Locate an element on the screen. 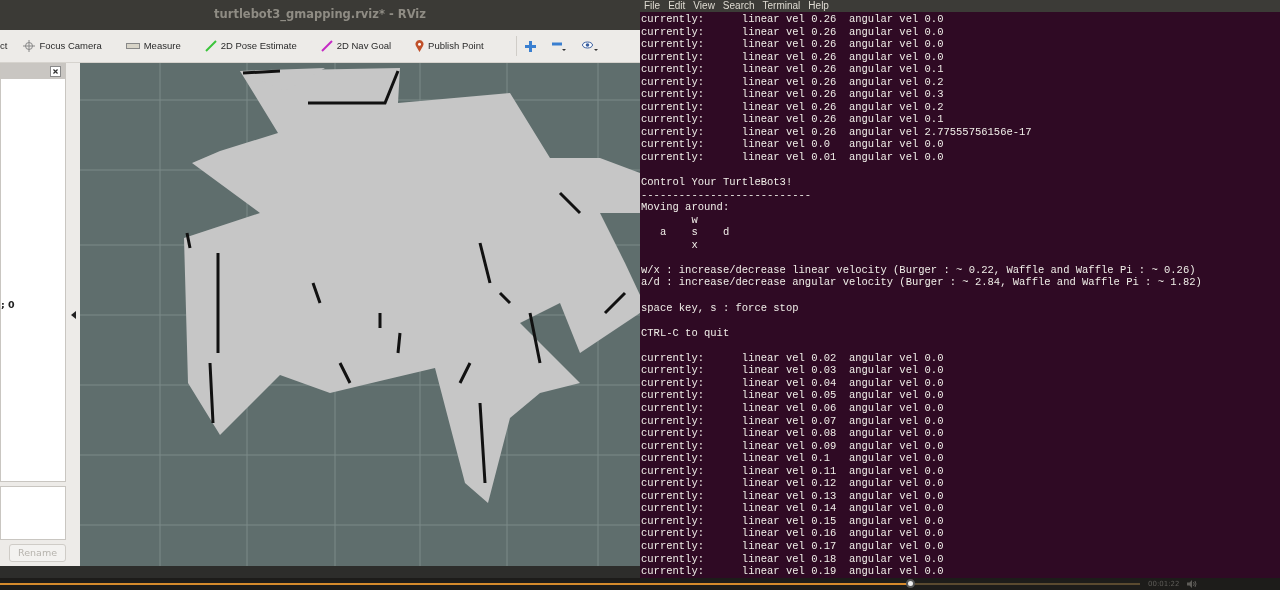 The width and height of the screenshot is (1280, 590). terminal-line: currently: linear vel 0.19 angular vel 0.0 is located at coordinates (792, 571).